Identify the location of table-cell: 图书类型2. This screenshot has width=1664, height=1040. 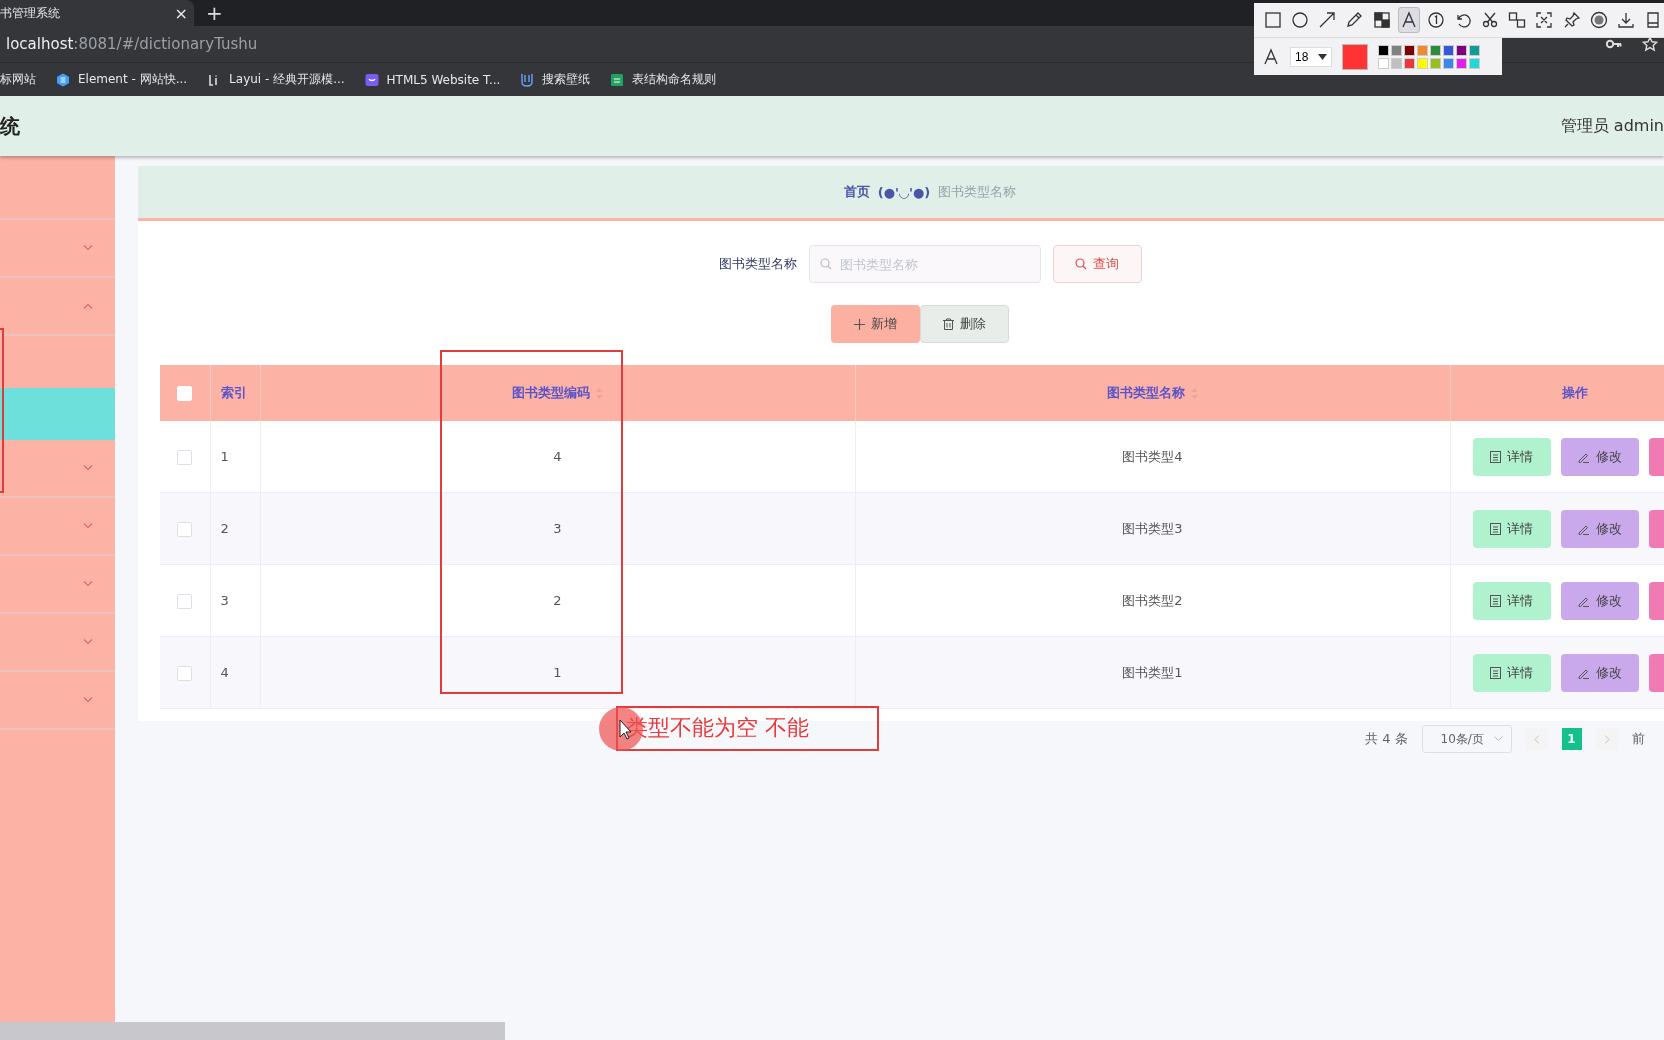
(1152, 600).